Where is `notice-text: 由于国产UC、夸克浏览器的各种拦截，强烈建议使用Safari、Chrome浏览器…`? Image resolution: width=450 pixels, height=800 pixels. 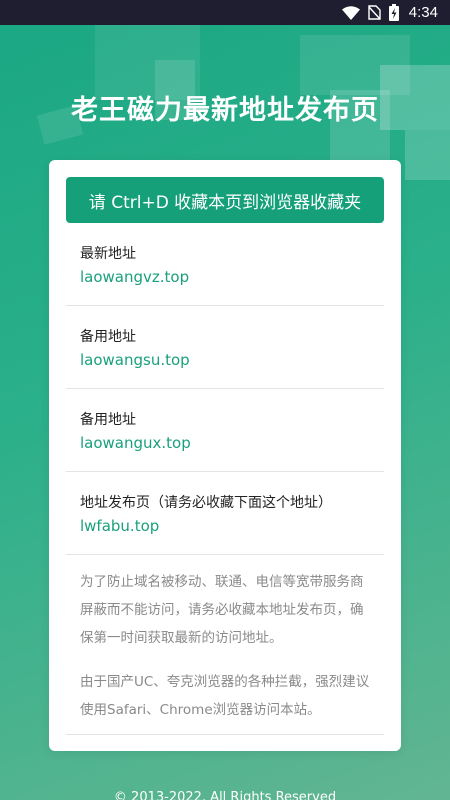
notice-text: 由于国产UC、夸克浏览器的各种拦截，强烈建议使用Safari、Chrome浏览器… is located at coordinates (225, 696).